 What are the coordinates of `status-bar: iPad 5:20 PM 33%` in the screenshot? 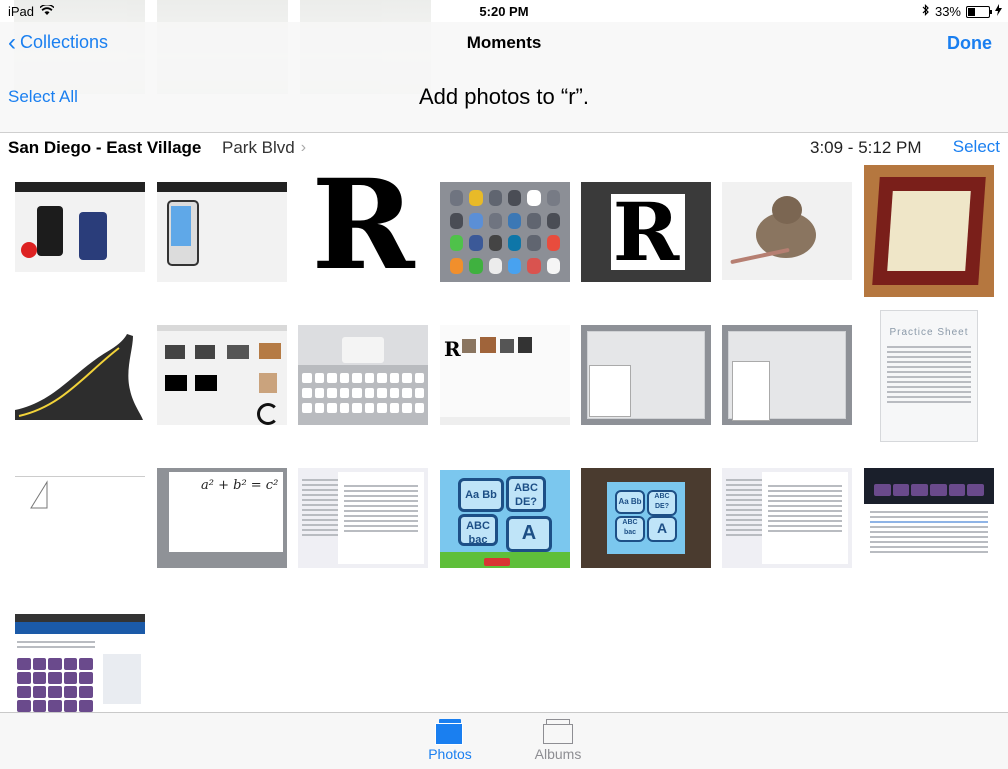 It's located at (504, 11).